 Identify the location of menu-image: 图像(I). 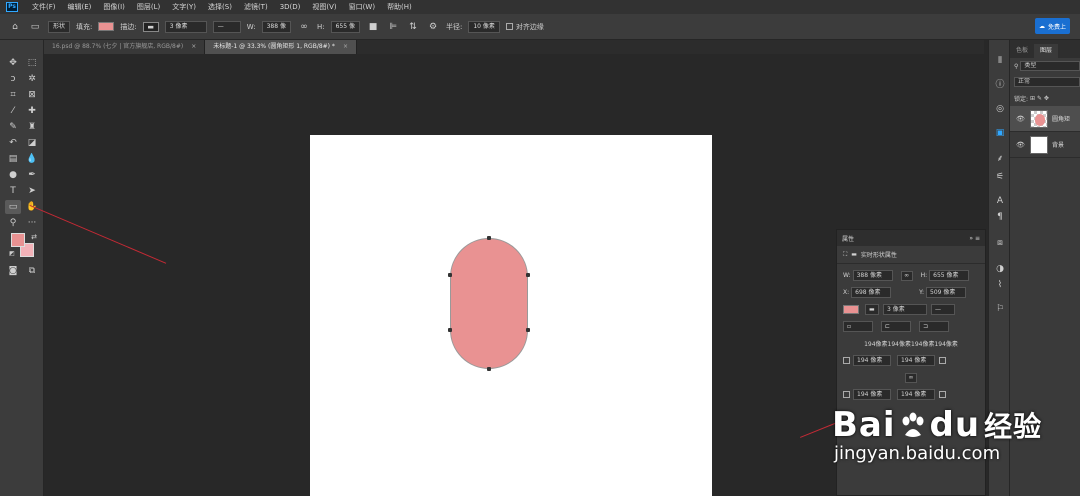
(114, 7).